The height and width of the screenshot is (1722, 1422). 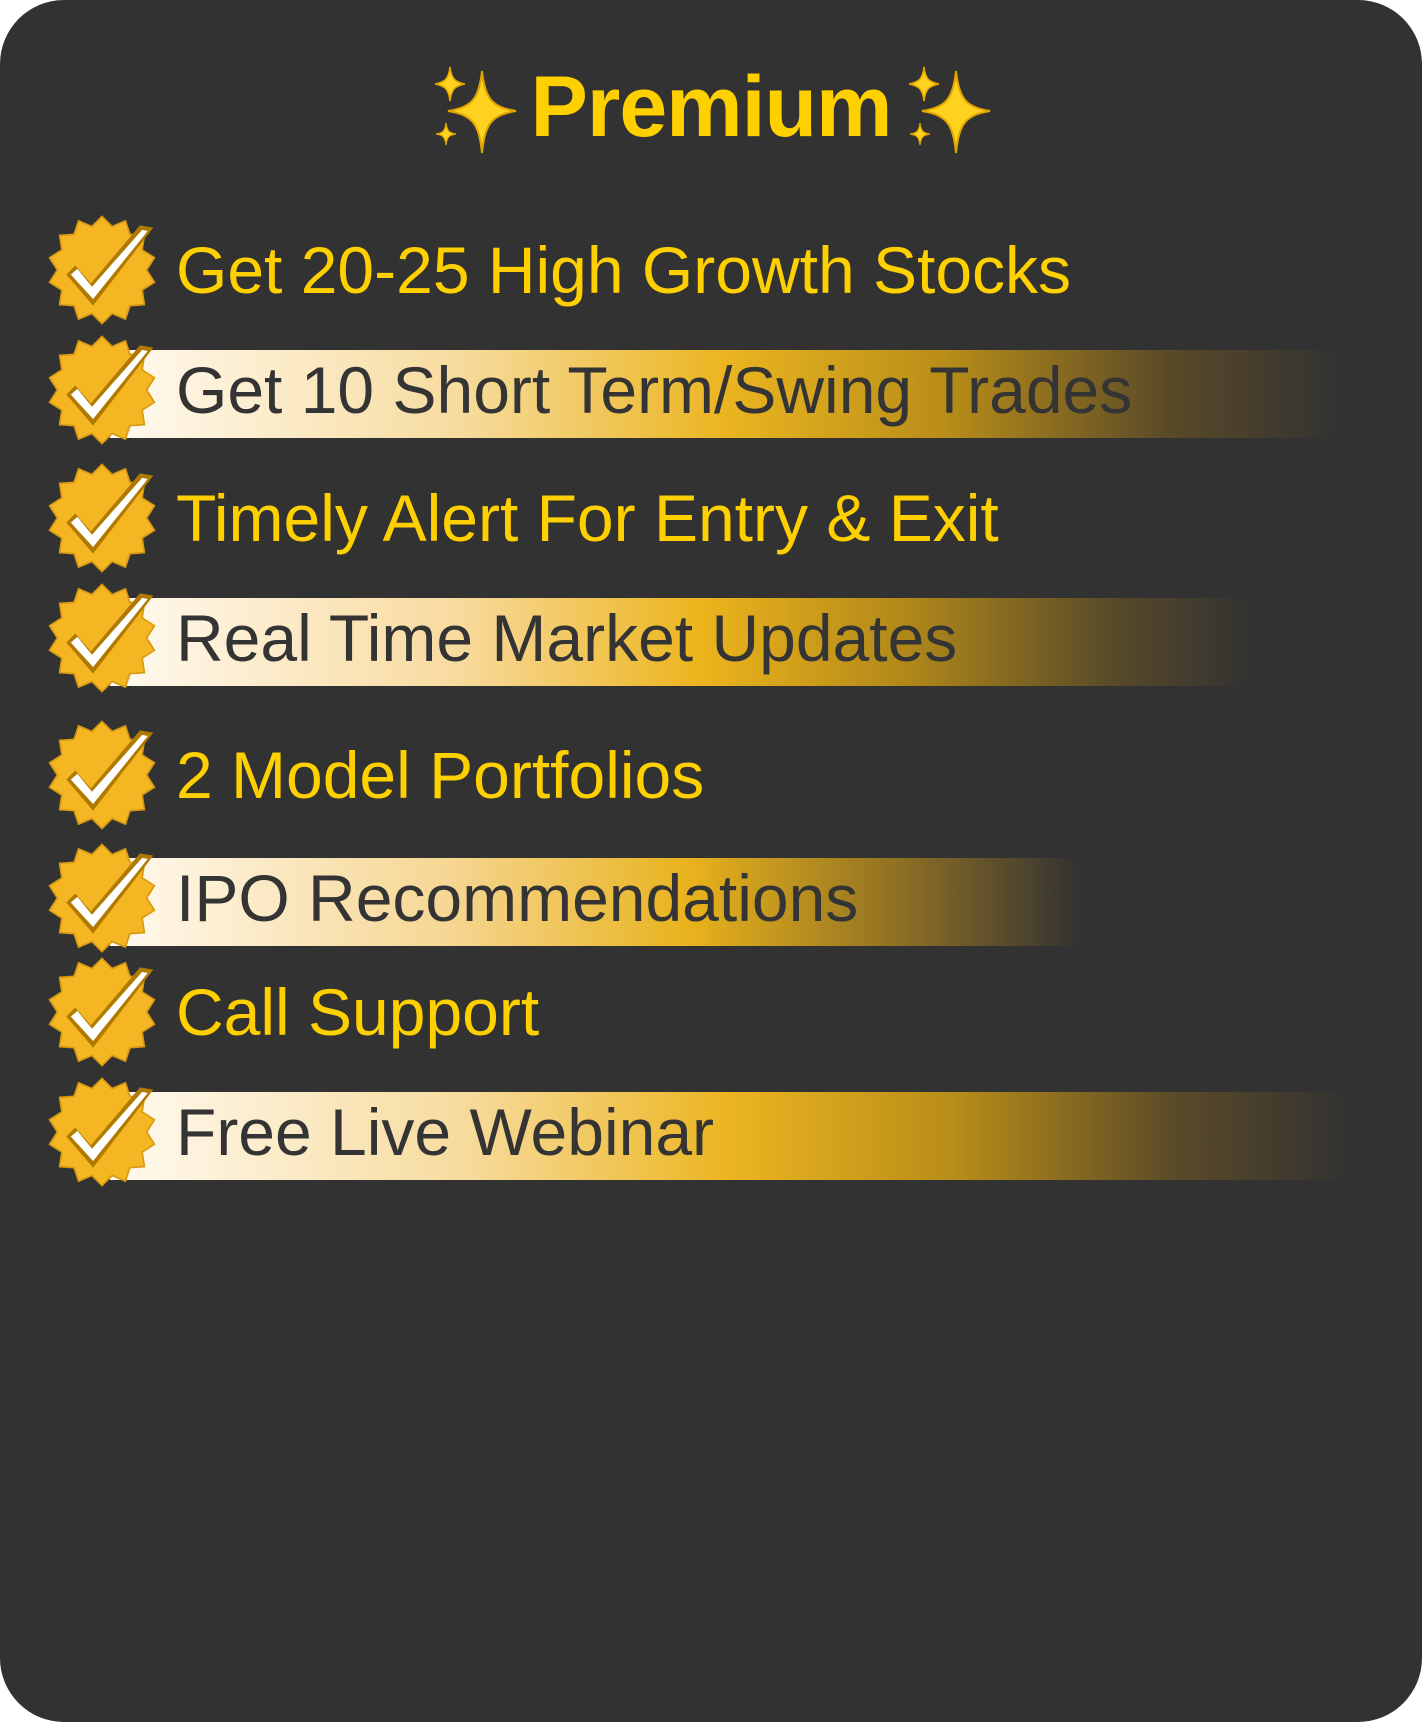 I want to click on feature-label: Call Support, so click(x=358, y=1012).